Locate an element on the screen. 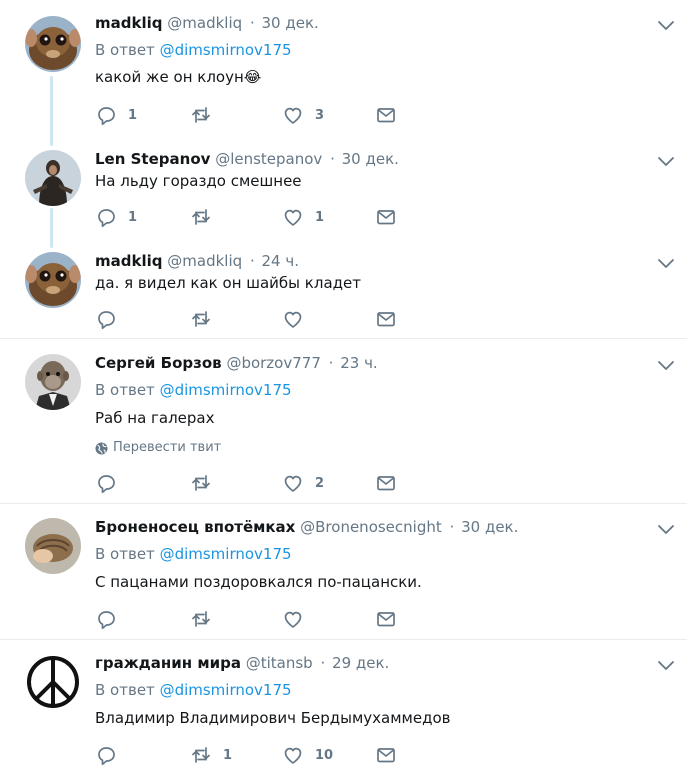 Image resolution: width=687 pixels, height=769 pixels. like-button: 1 is located at coordinates (303, 217).